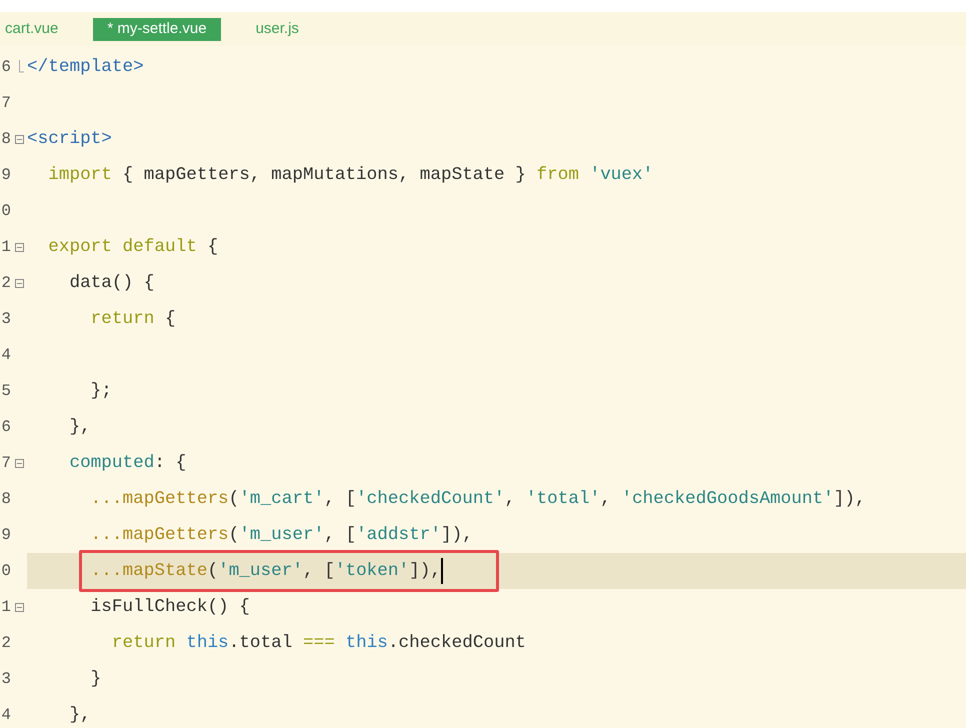 This screenshot has height=728, width=966. I want to click on code-line: ...mapGetters('m_cart', ['checkedCount', 'total', 'checkedGoodsAmount']),, so click(478, 499).